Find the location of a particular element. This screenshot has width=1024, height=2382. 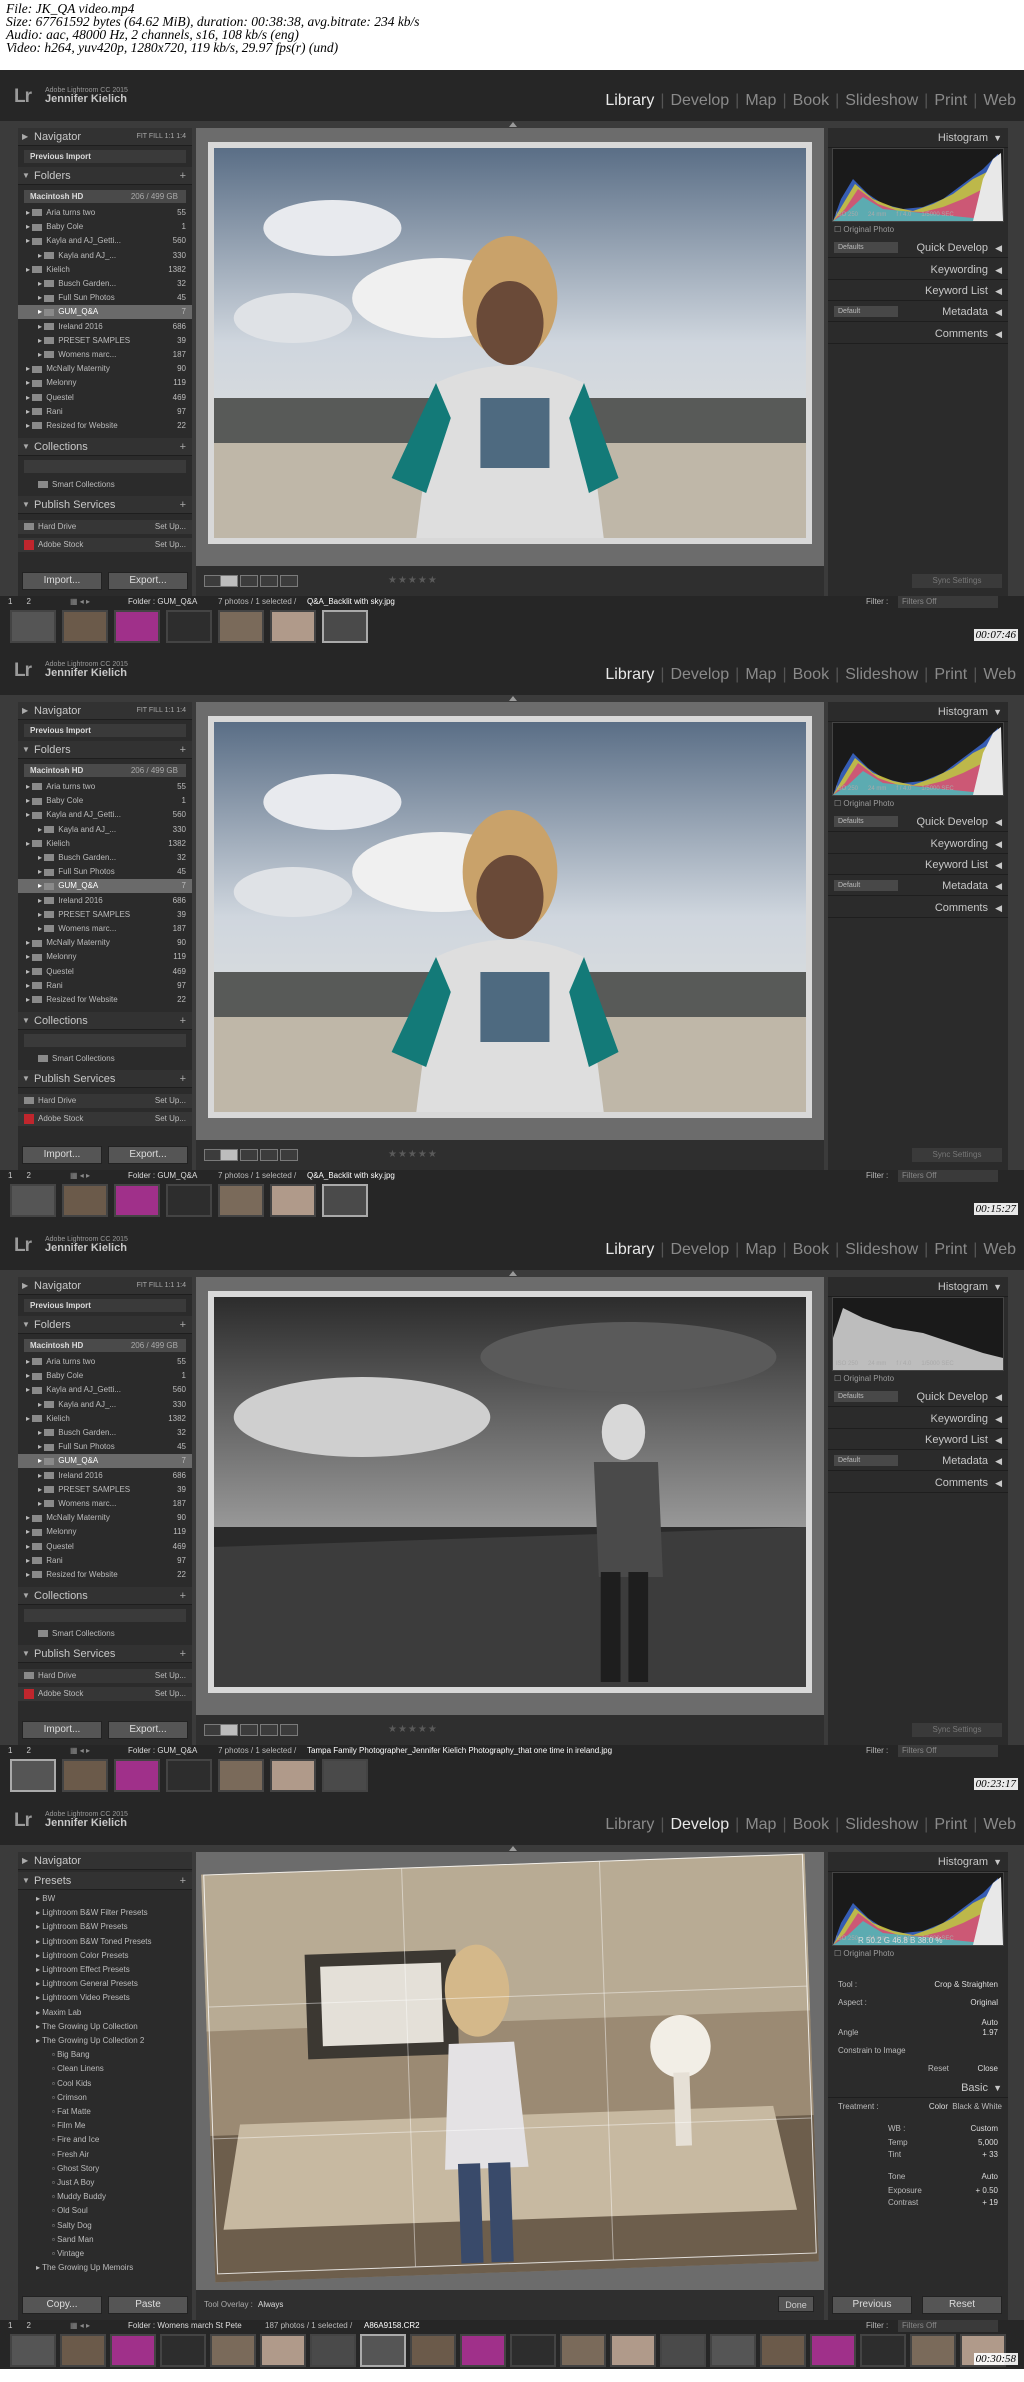

folder-row: ▸ Busch Garden... 32 is located at coordinates (105, 284).